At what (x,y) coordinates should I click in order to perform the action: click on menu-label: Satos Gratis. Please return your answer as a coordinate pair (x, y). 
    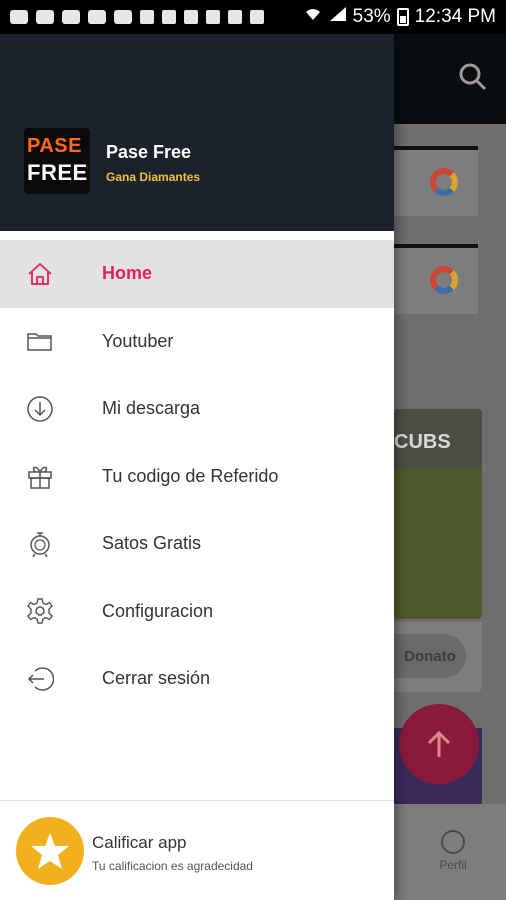
    Looking at the image, I should click on (152, 543).